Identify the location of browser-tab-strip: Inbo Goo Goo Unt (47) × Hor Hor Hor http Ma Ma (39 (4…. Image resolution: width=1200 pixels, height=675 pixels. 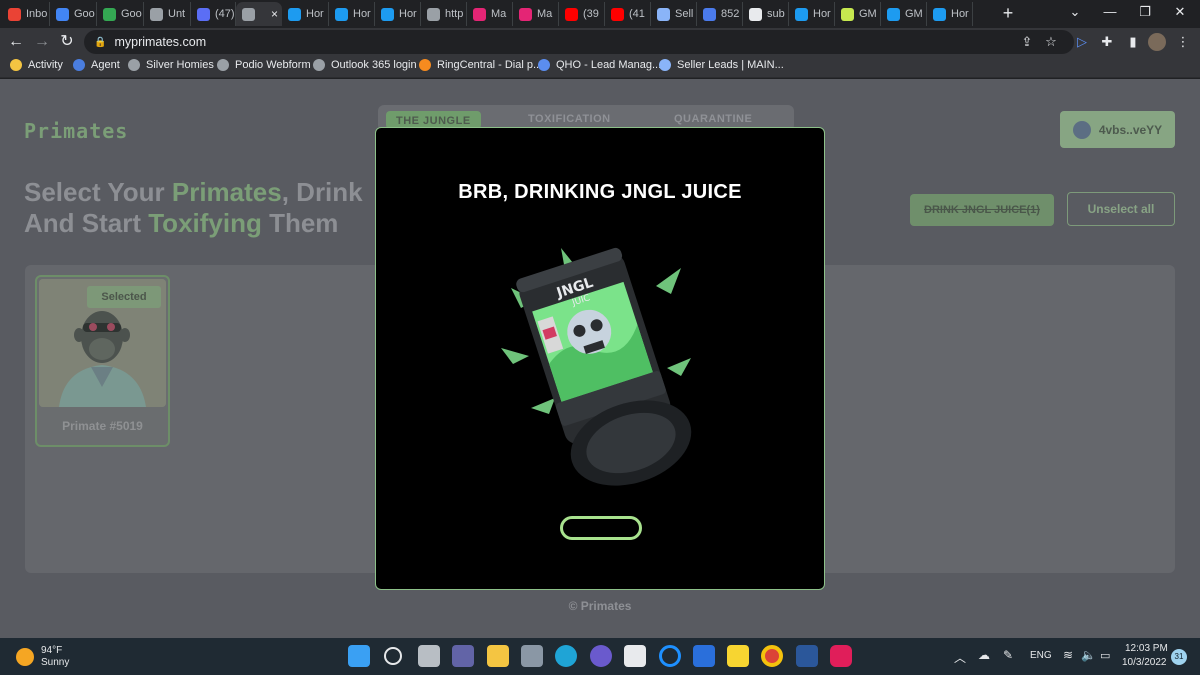
(600, 14).